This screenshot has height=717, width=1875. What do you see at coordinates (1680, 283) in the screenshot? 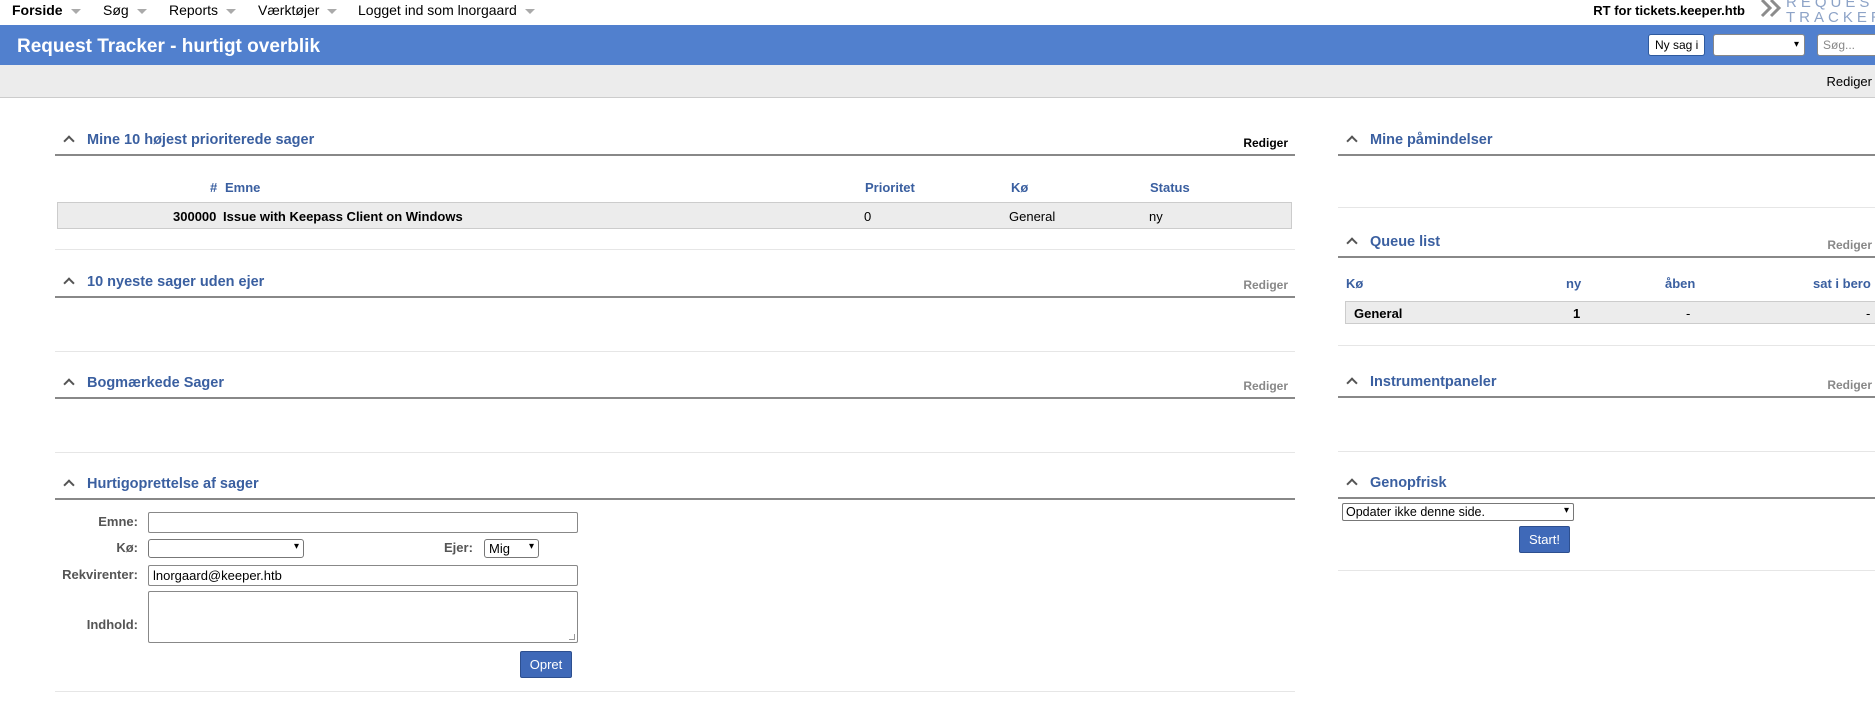
I see `column-header-open: åben` at bounding box center [1680, 283].